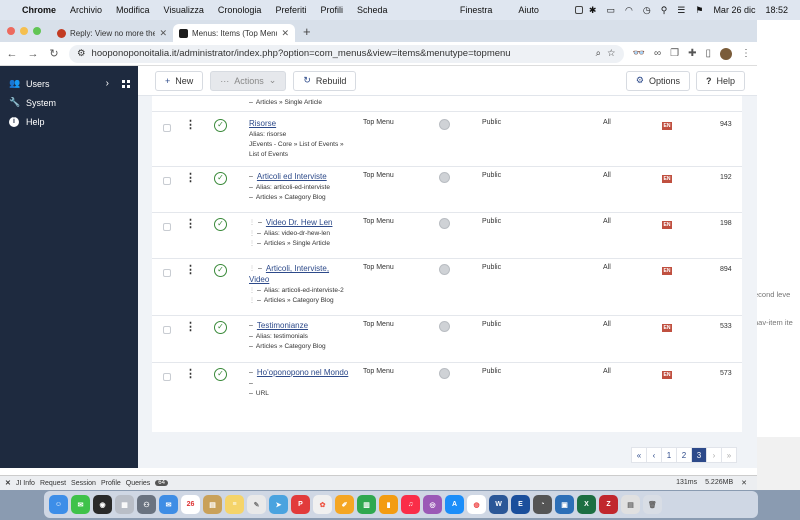  Describe the element at coordinates (639, 53) in the screenshot. I see `glasses-extension-icon: 👓` at that location.